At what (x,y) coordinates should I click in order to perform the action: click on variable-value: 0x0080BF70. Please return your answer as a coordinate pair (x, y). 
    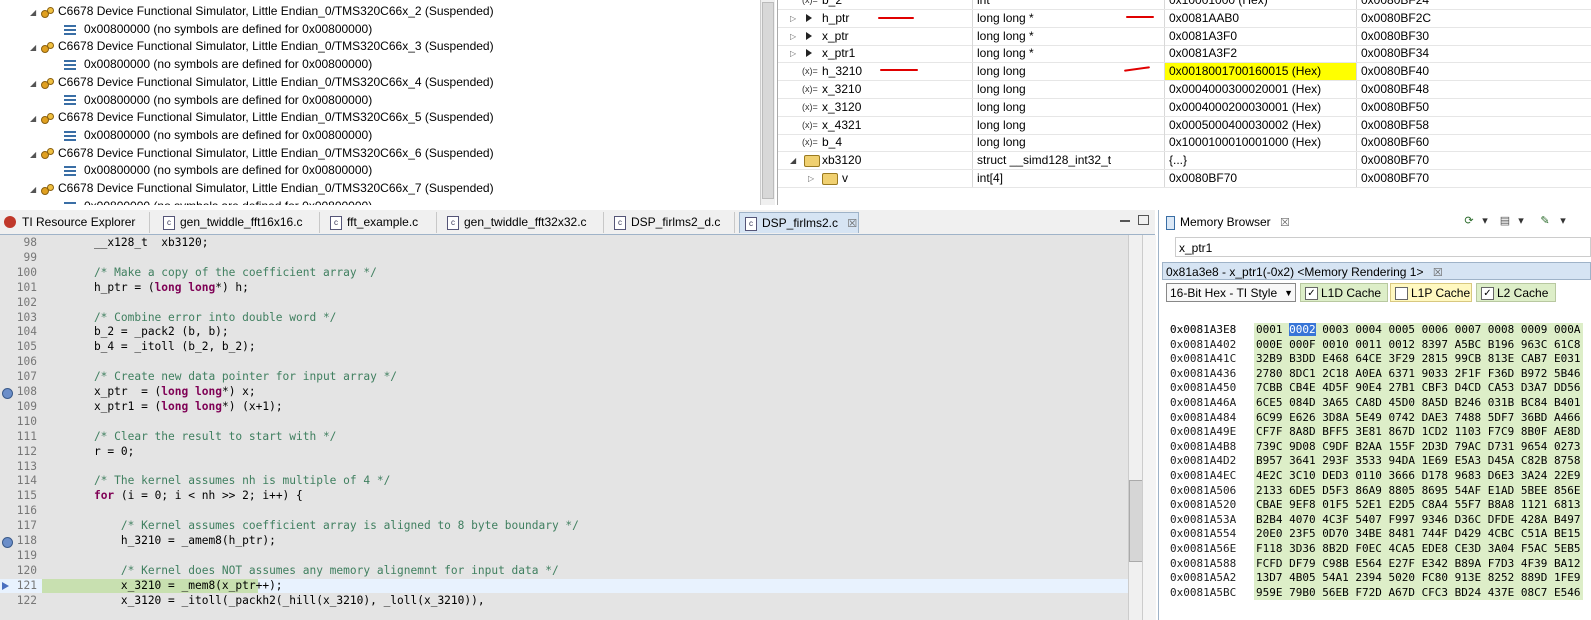
    Looking at the image, I should click on (1261, 178).